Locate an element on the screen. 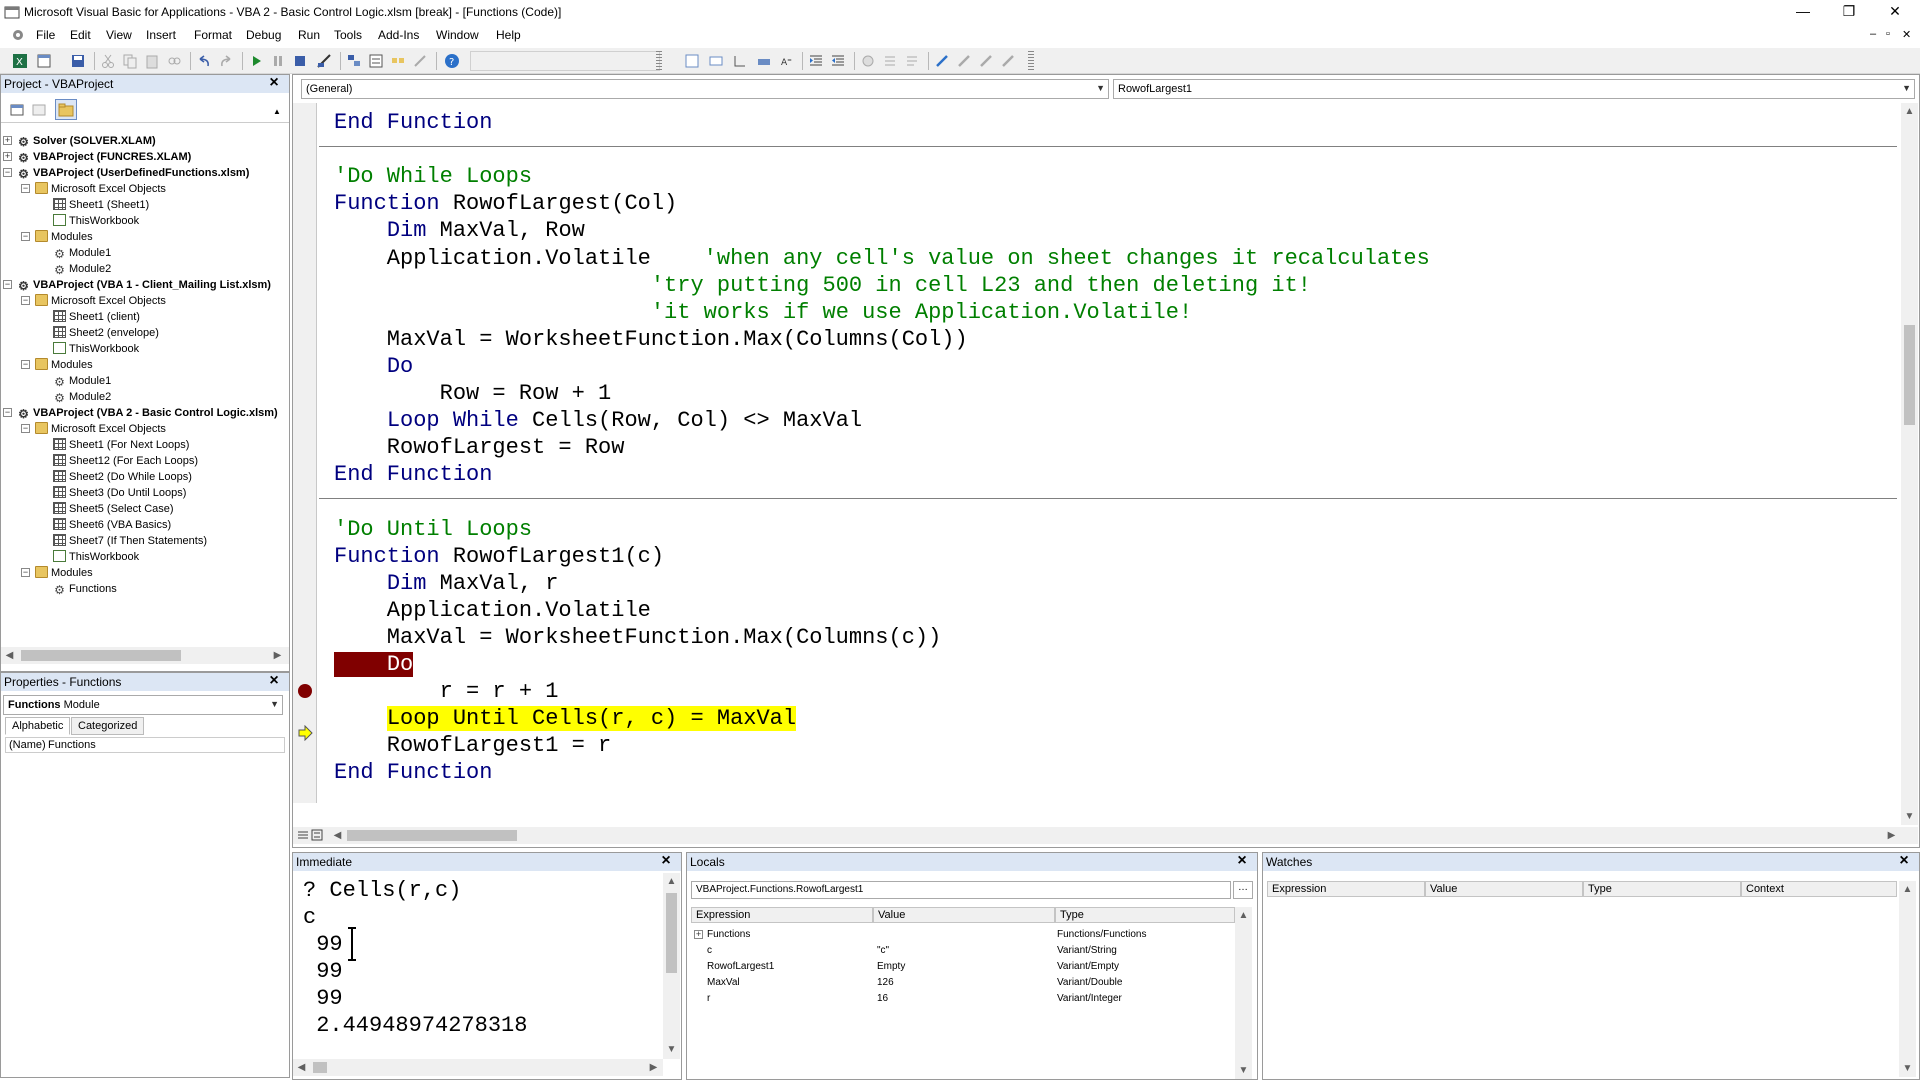 The image size is (1920, 1080). excel-icon: X is located at coordinates (20, 61).